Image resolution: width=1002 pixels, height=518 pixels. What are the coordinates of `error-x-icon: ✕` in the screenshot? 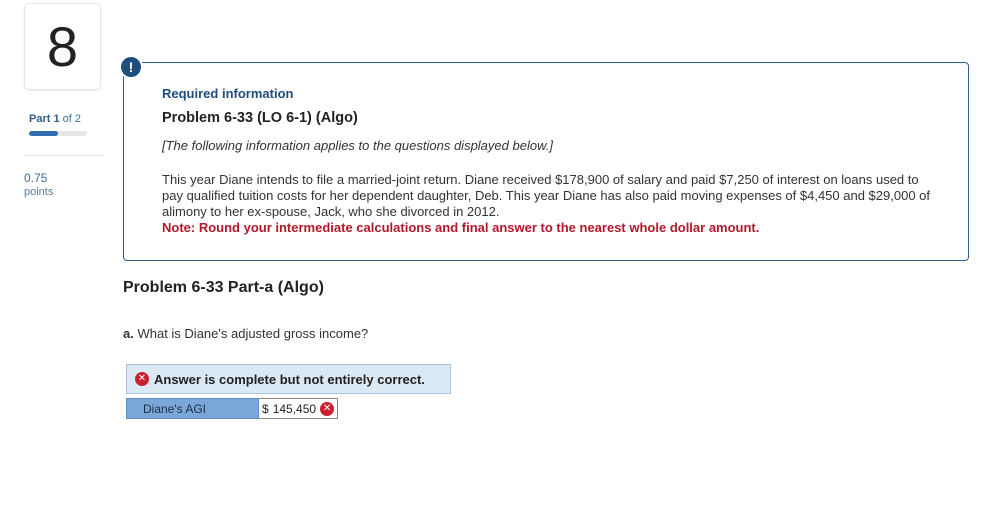 It's located at (142, 379).